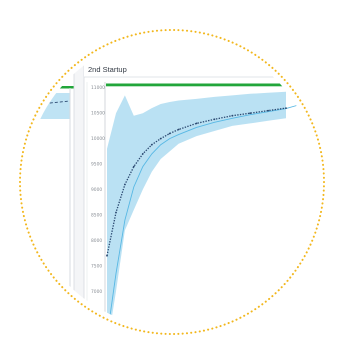 The height and width of the screenshot is (357, 338). I want to click on y-tick-label: 11000, so click(98, 88).